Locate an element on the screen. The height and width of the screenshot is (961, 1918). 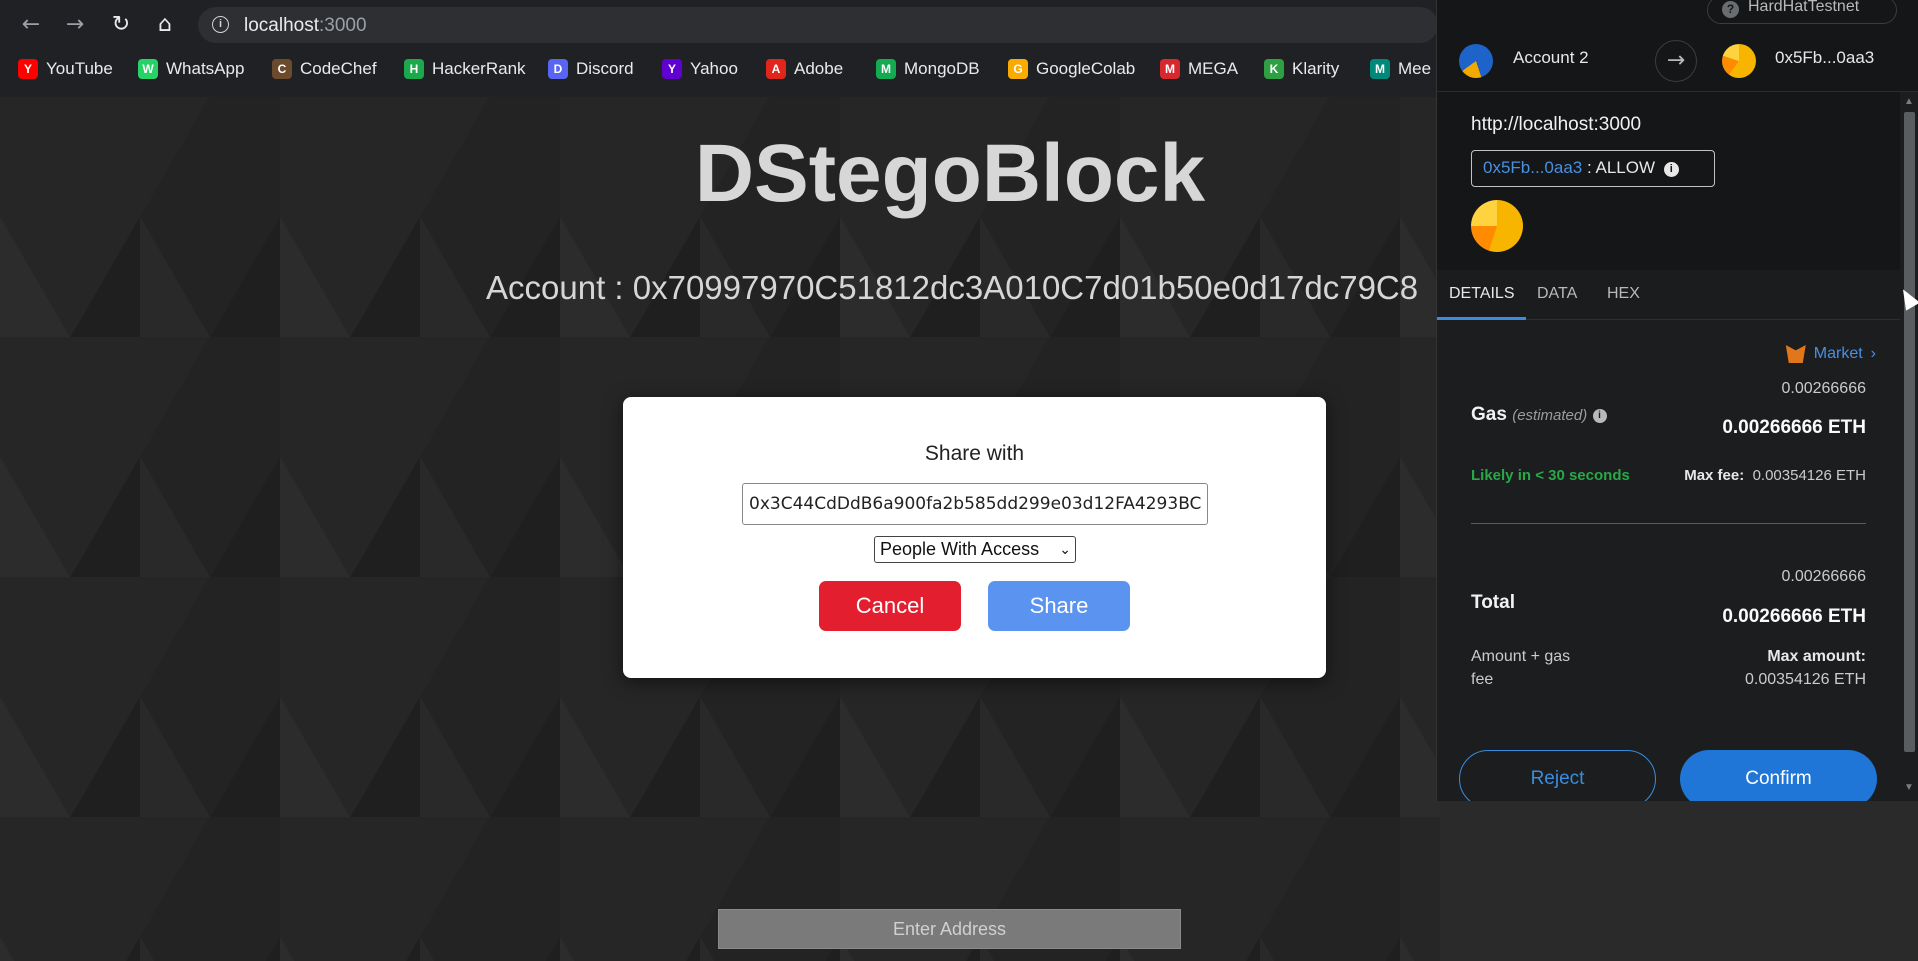
market-link: Market › is located at coordinates (1830, 354).